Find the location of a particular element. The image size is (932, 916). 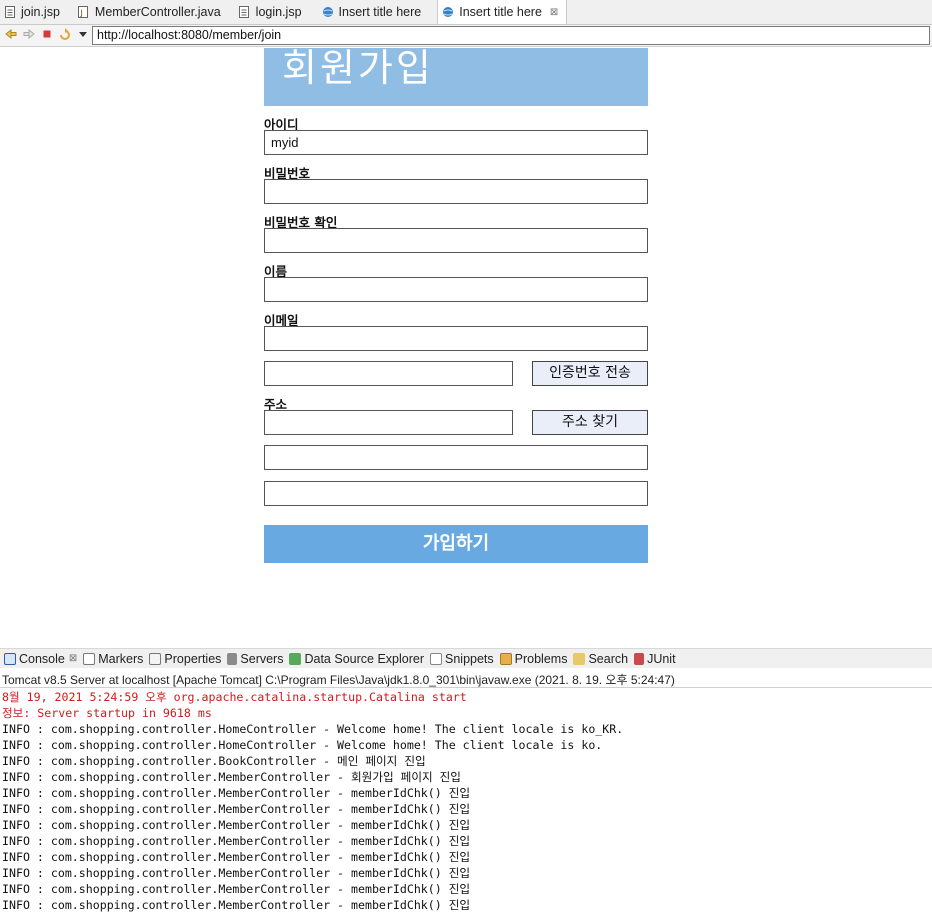

console-icon is located at coordinates (10, 658).